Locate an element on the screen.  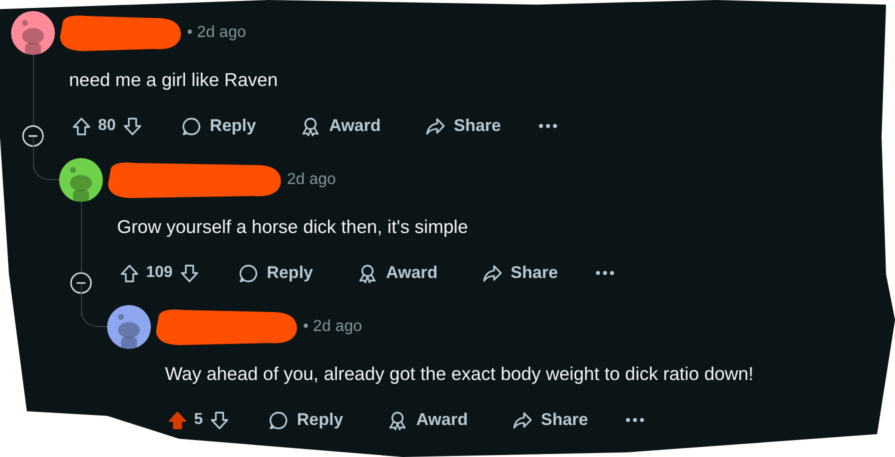
timestamp: 2d ago is located at coordinates (311, 180).